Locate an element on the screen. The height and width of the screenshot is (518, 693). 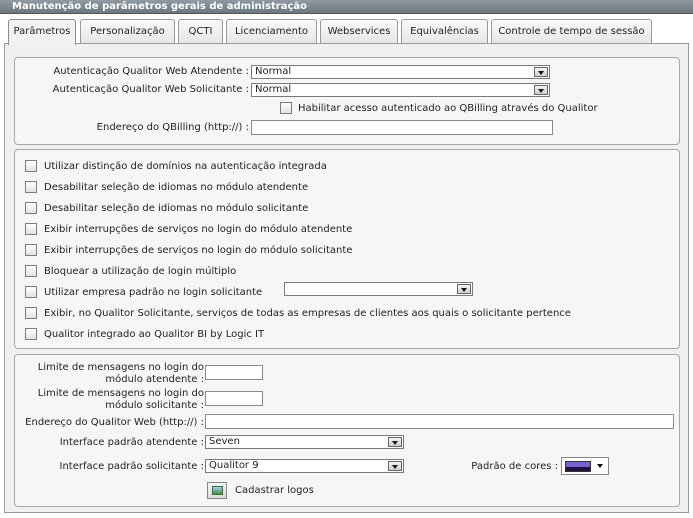
tab-qcti: QCTI is located at coordinates (200, 31).